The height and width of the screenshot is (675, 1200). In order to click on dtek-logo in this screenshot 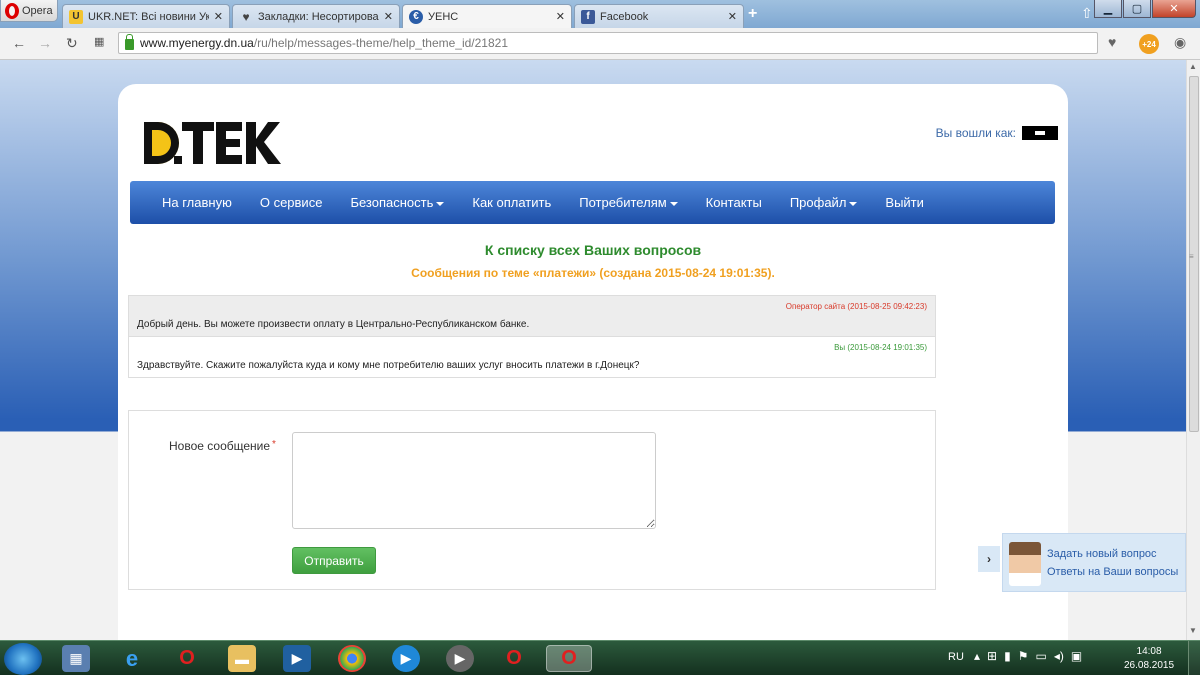, I will do `click(212, 143)`.